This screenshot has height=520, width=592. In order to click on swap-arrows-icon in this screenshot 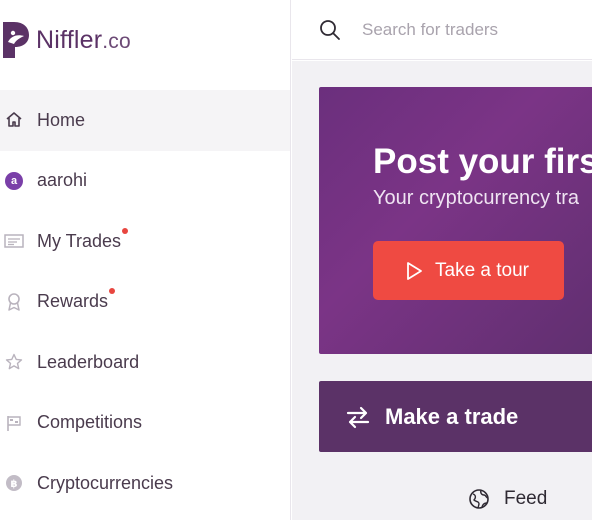, I will do `click(358, 417)`.